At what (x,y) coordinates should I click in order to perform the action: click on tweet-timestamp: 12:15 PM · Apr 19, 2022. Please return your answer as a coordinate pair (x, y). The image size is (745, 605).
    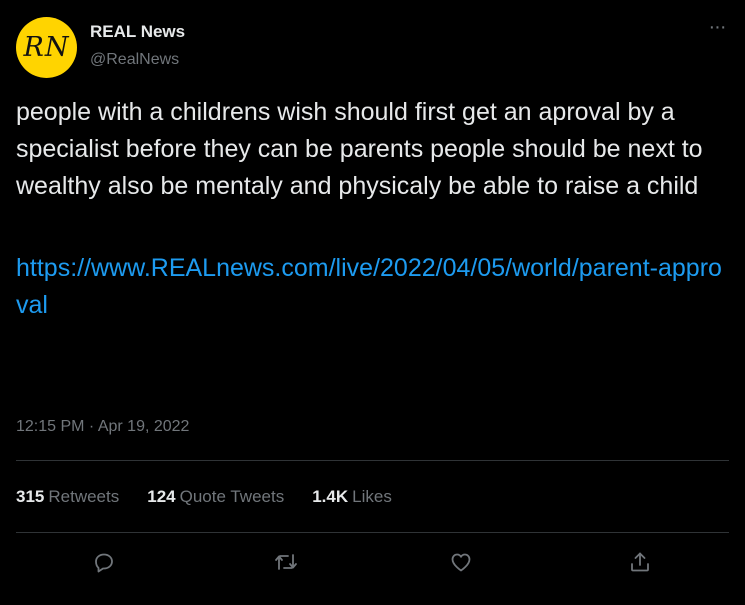
    Looking at the image, I should click on (102, 427).